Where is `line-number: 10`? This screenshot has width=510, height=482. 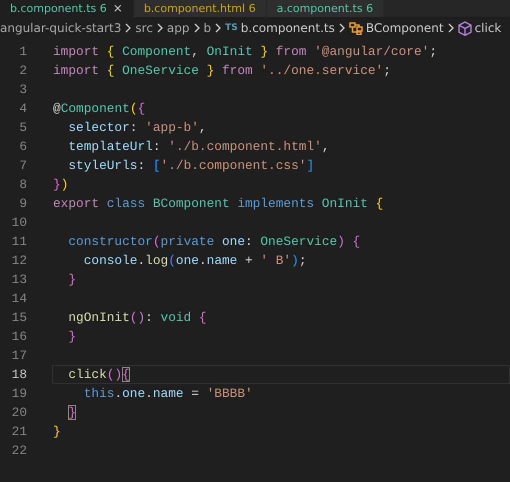 line-number: 10 is located at coordinates (18, 223).